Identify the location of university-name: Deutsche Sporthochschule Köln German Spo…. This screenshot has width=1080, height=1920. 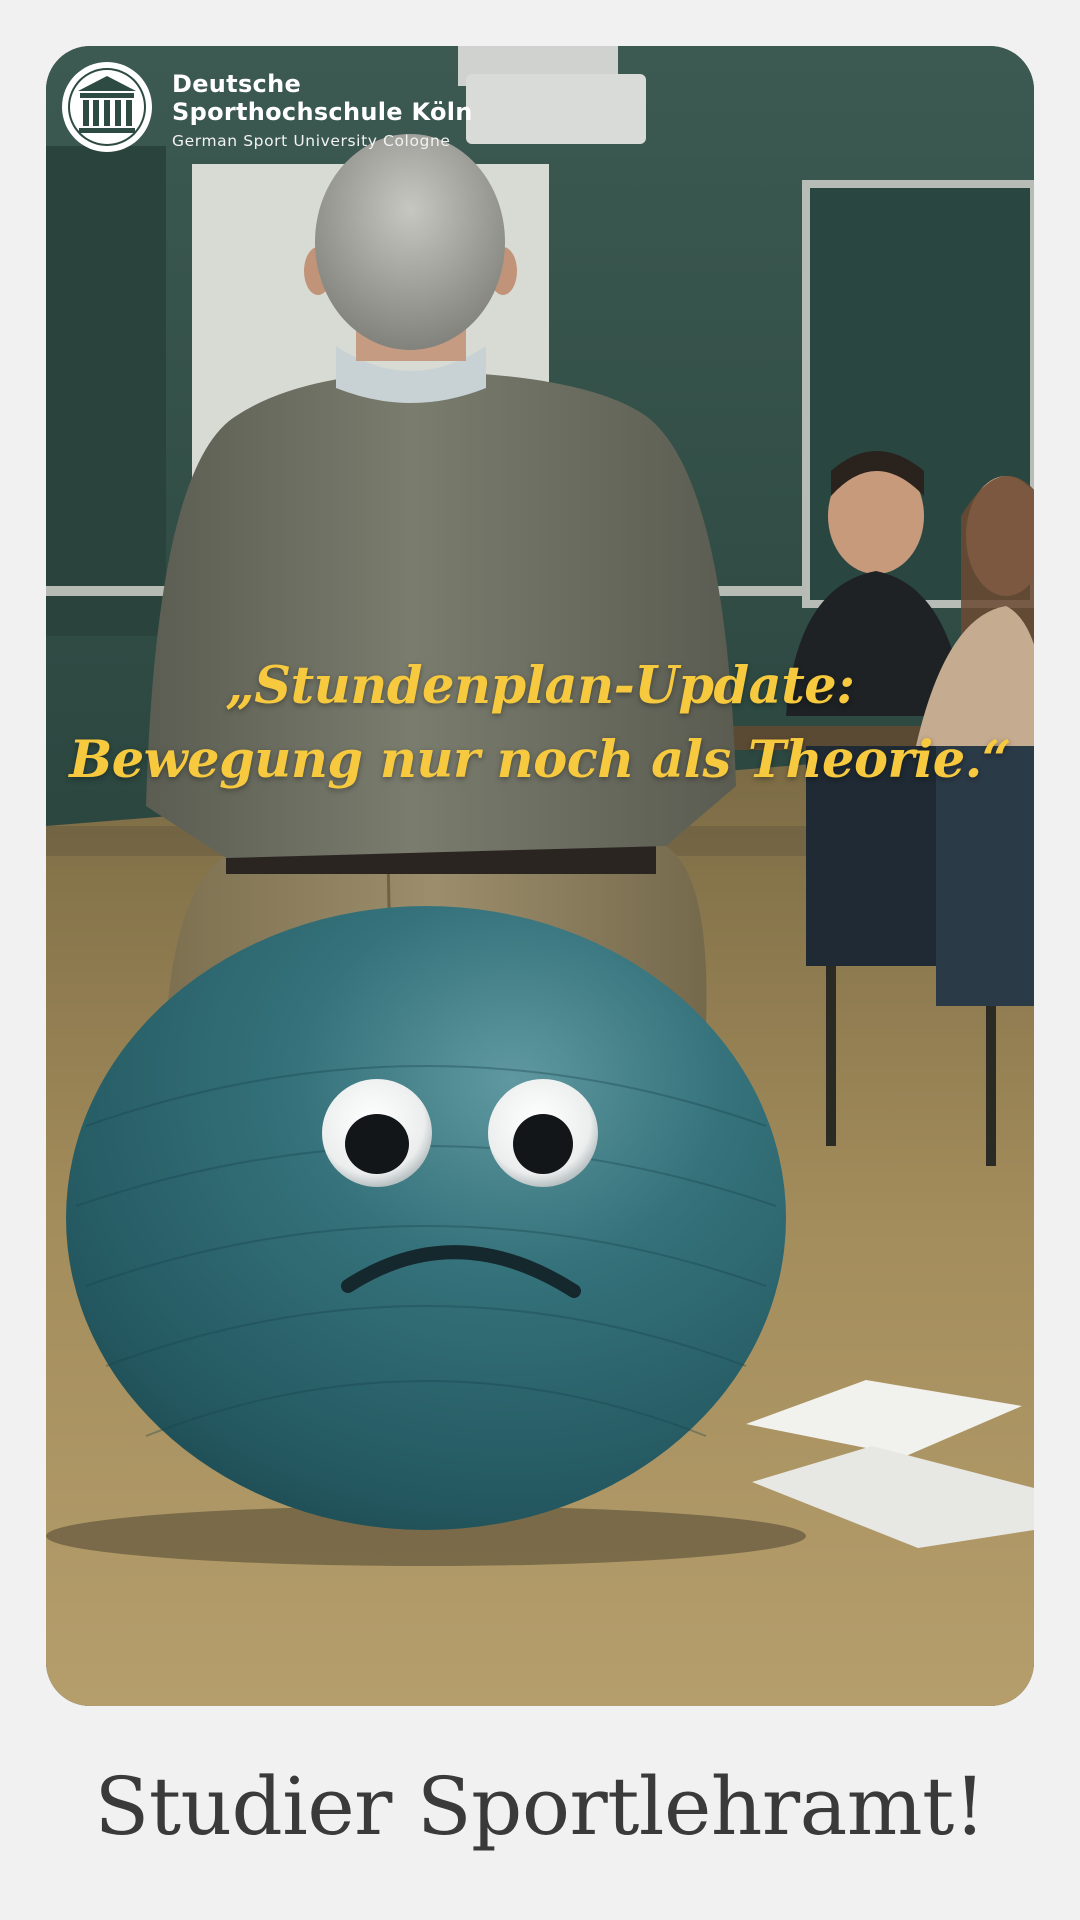
(322, 111).